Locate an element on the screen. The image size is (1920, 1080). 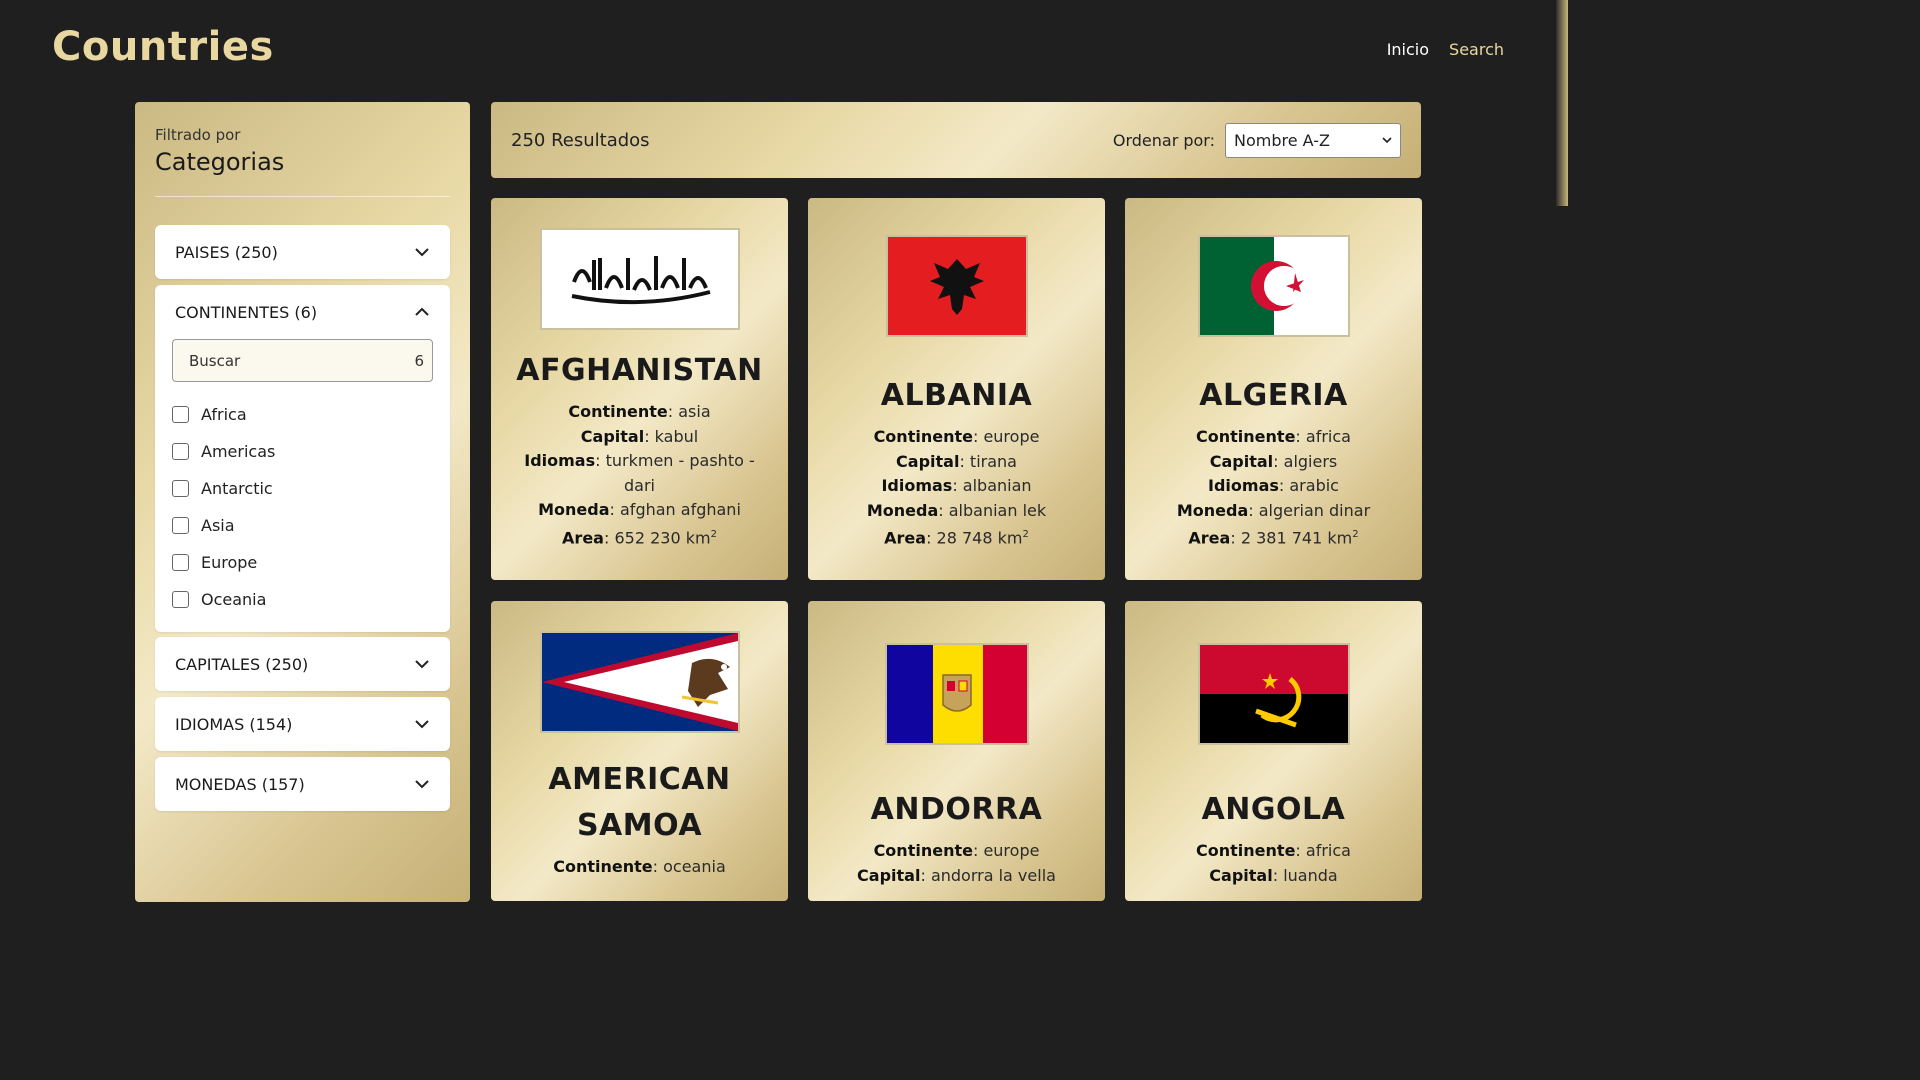
accordion-monedas-header: MONEDAS (157) is located at coordinates (302, 784).